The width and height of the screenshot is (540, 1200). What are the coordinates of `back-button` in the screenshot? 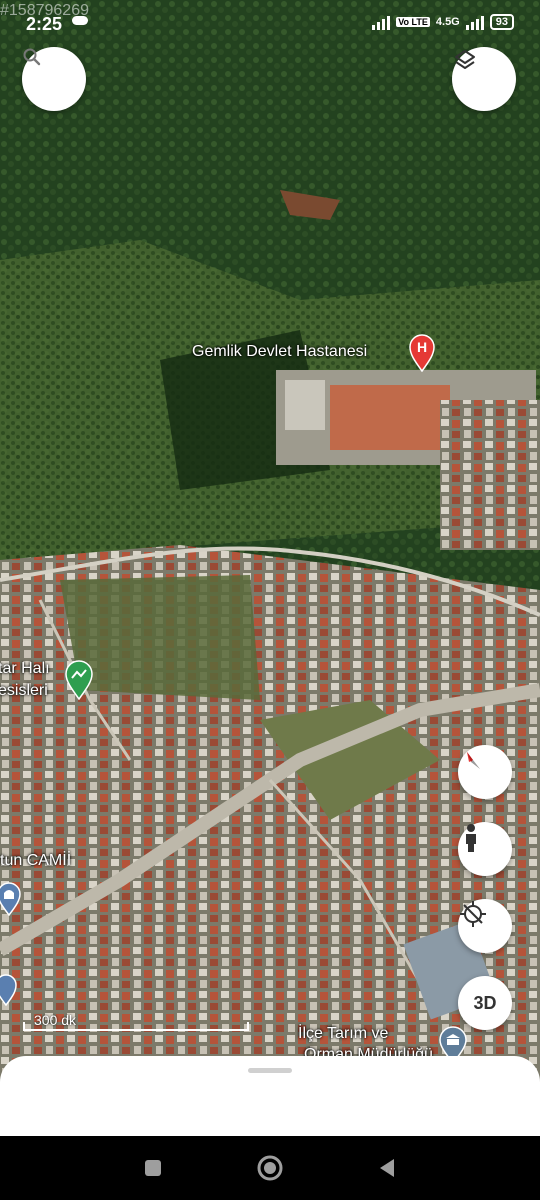 It's located at (387, 1168).